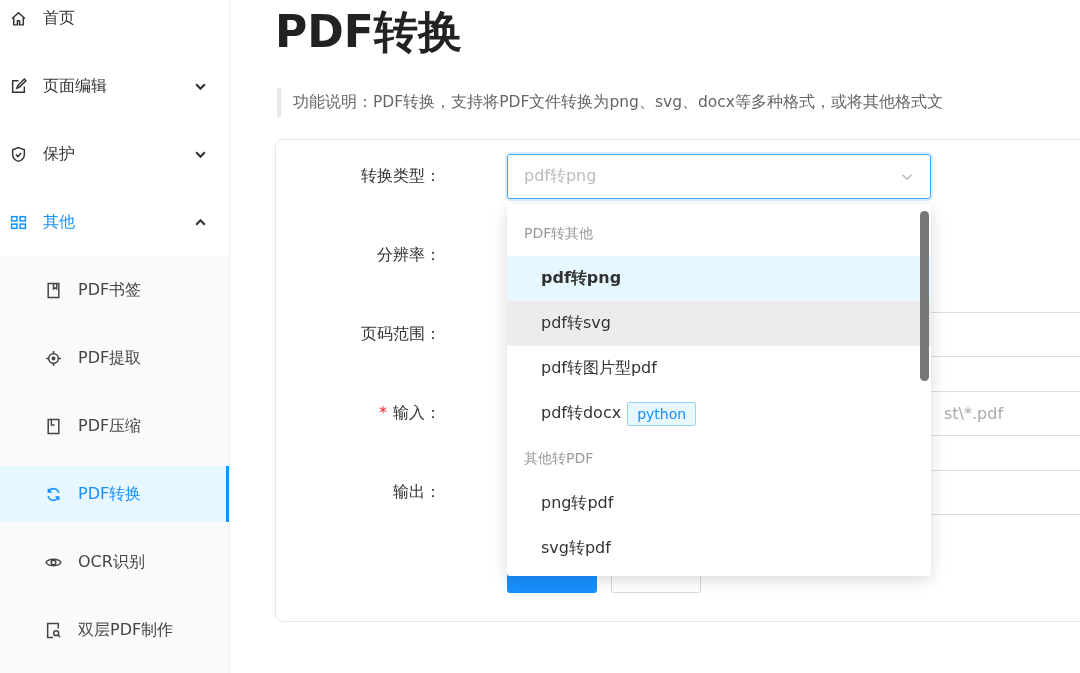 The image size is (1080, 673). What do you see at coordinates (18, 18) in the screenshot?
I see `home-icon` at bounding box center [18, 18].